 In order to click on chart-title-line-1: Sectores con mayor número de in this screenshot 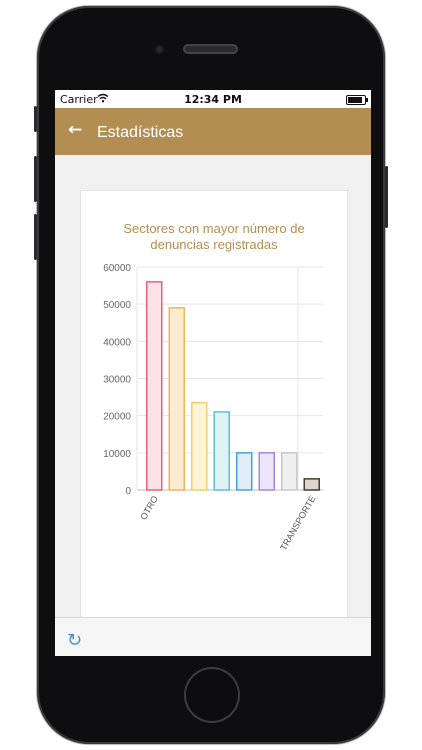, I will do `click(213, 228)`.